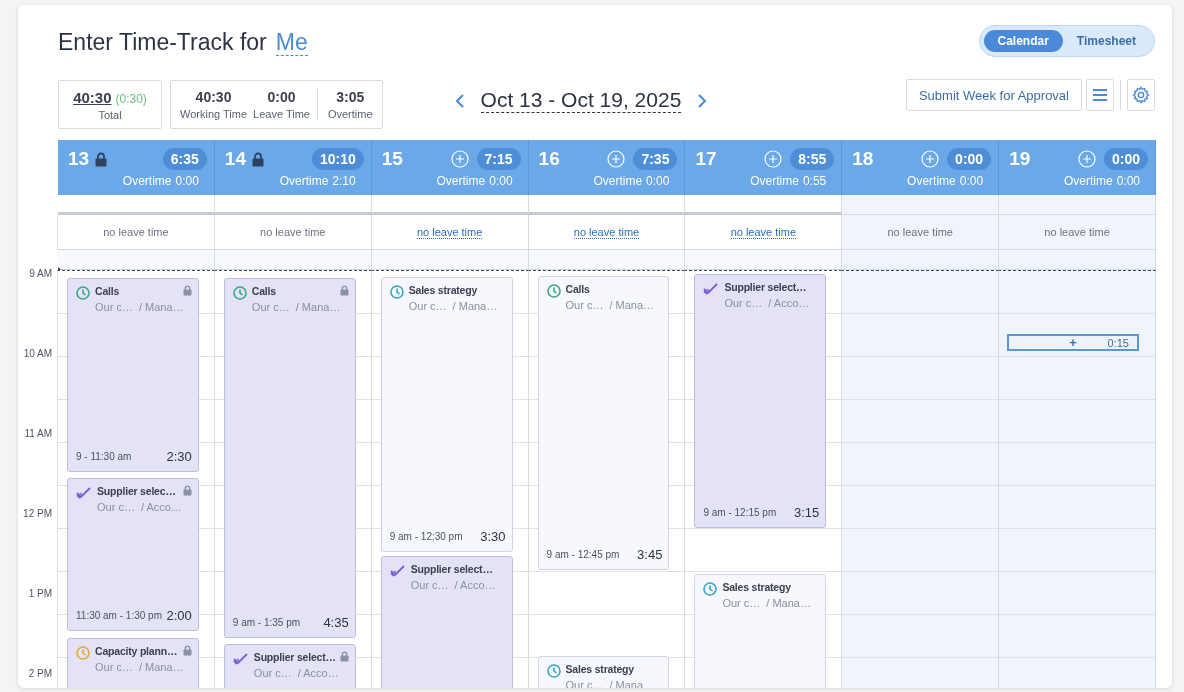 The height and width of the screenshot is (692, 1184). Describe the element at coordinates (104, 456) in the screenshot. I see `entry-time-range: 9 - 11:30 am` at that location.